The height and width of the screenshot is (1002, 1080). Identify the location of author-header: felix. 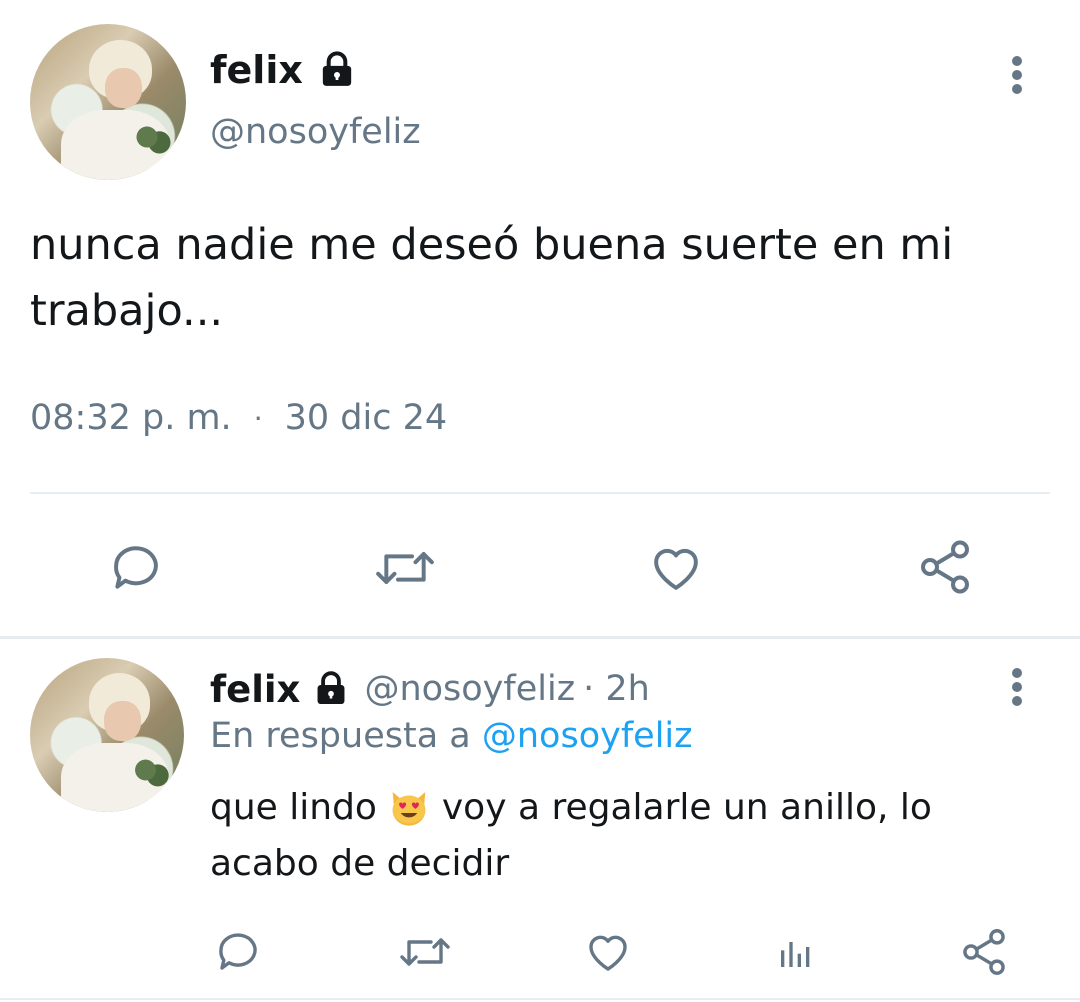
(283, 70).